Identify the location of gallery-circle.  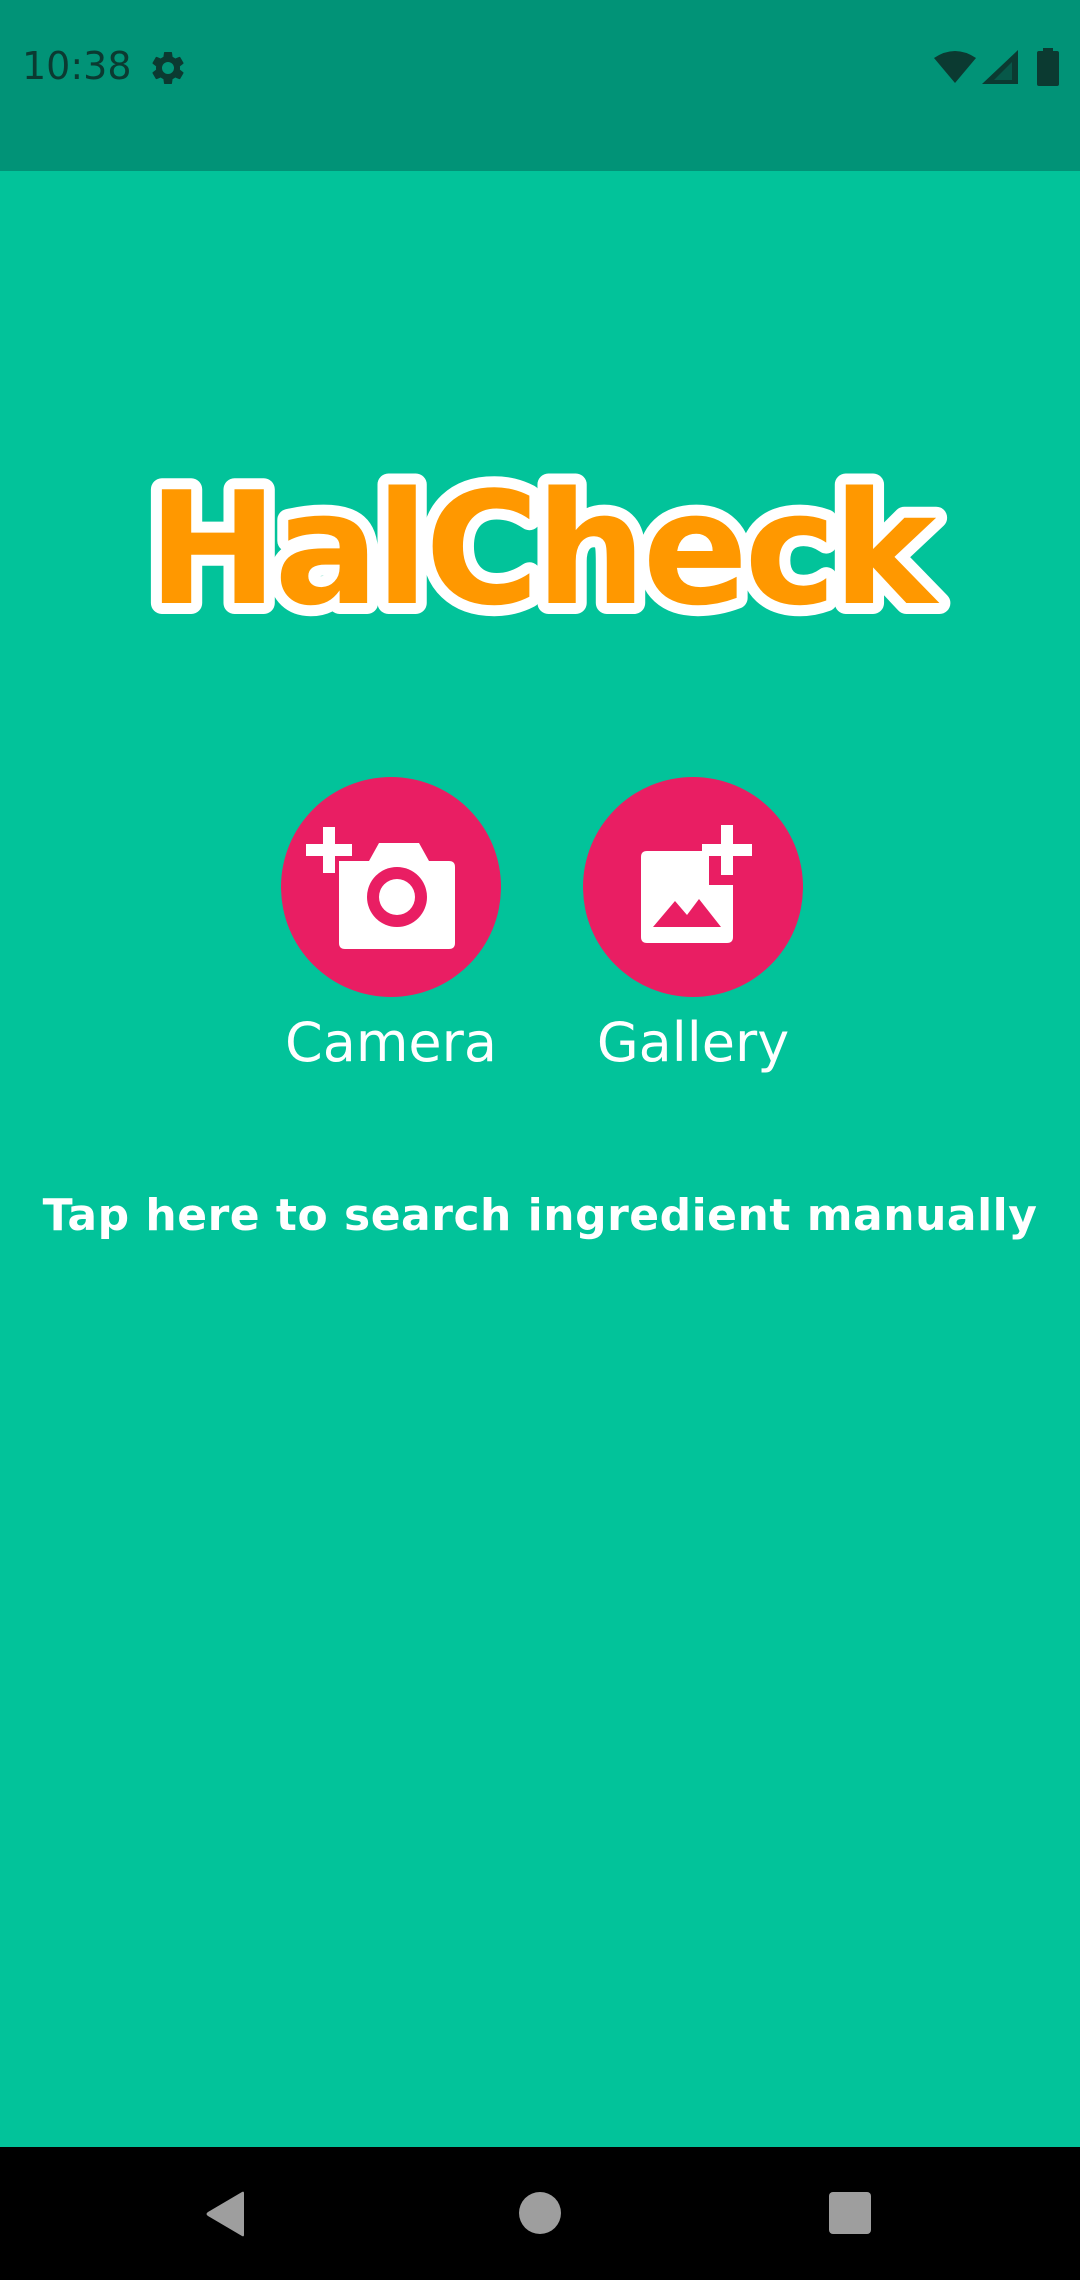
(693, 887).